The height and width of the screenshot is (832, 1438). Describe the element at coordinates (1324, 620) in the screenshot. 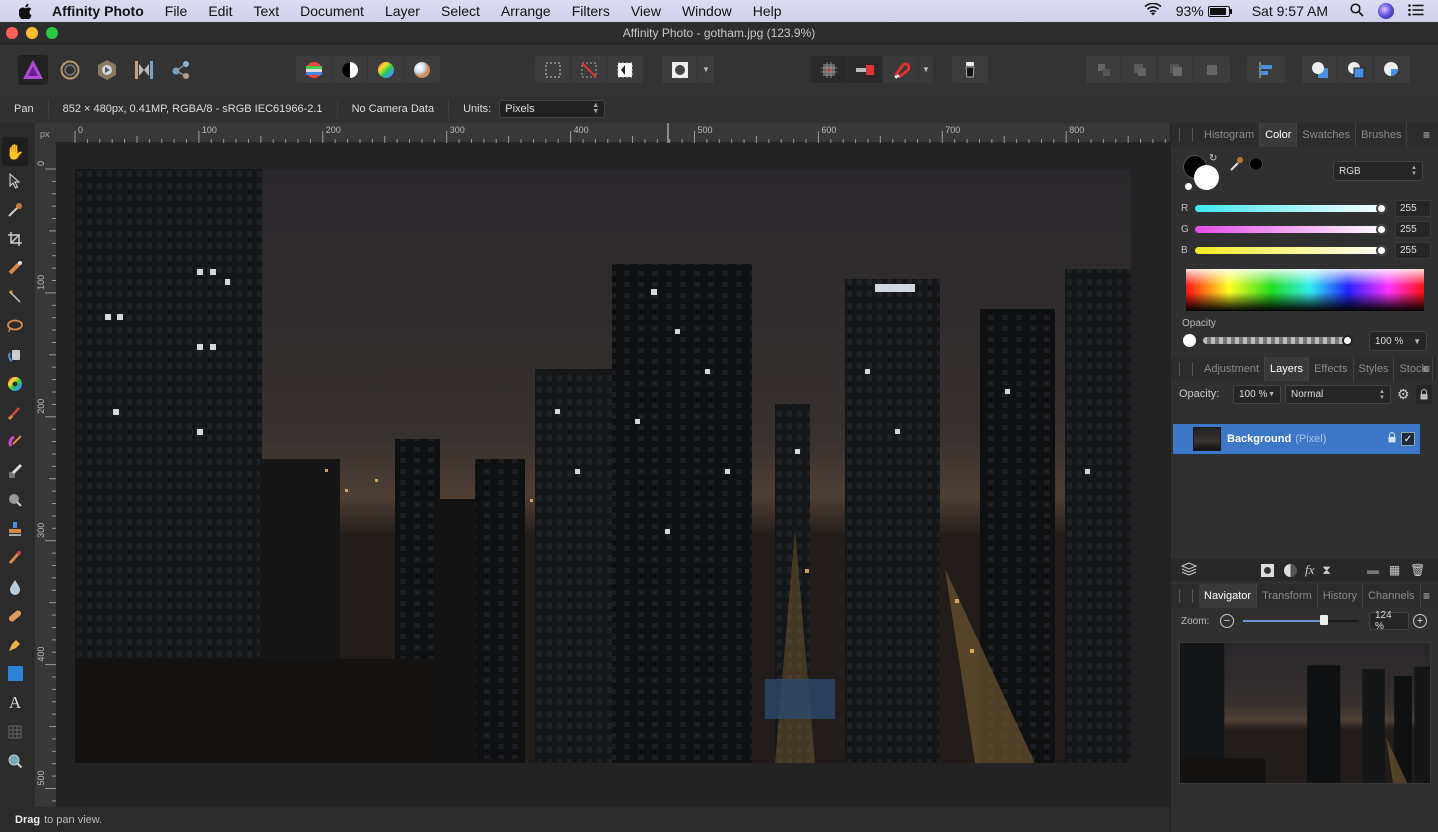

I see `zoom-slider-knob` at that location.